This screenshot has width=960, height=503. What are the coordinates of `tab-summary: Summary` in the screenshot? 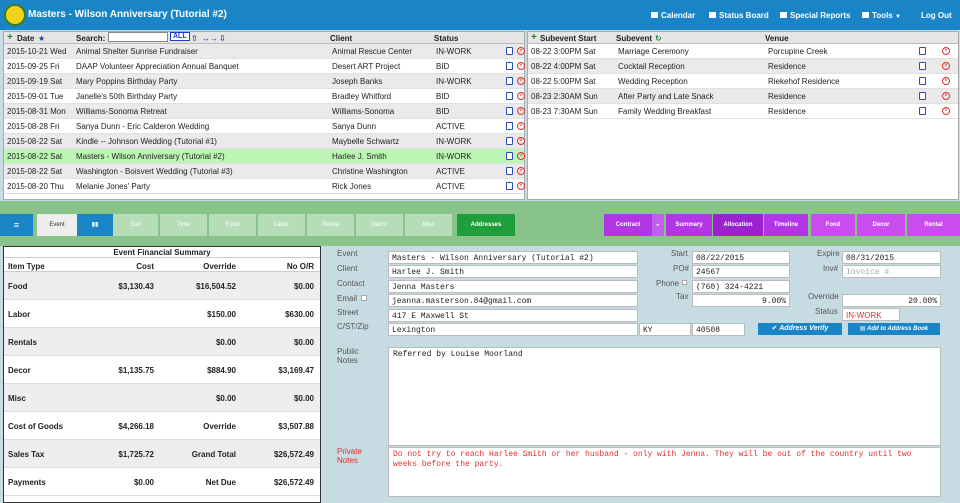 It's located at (689, 225).